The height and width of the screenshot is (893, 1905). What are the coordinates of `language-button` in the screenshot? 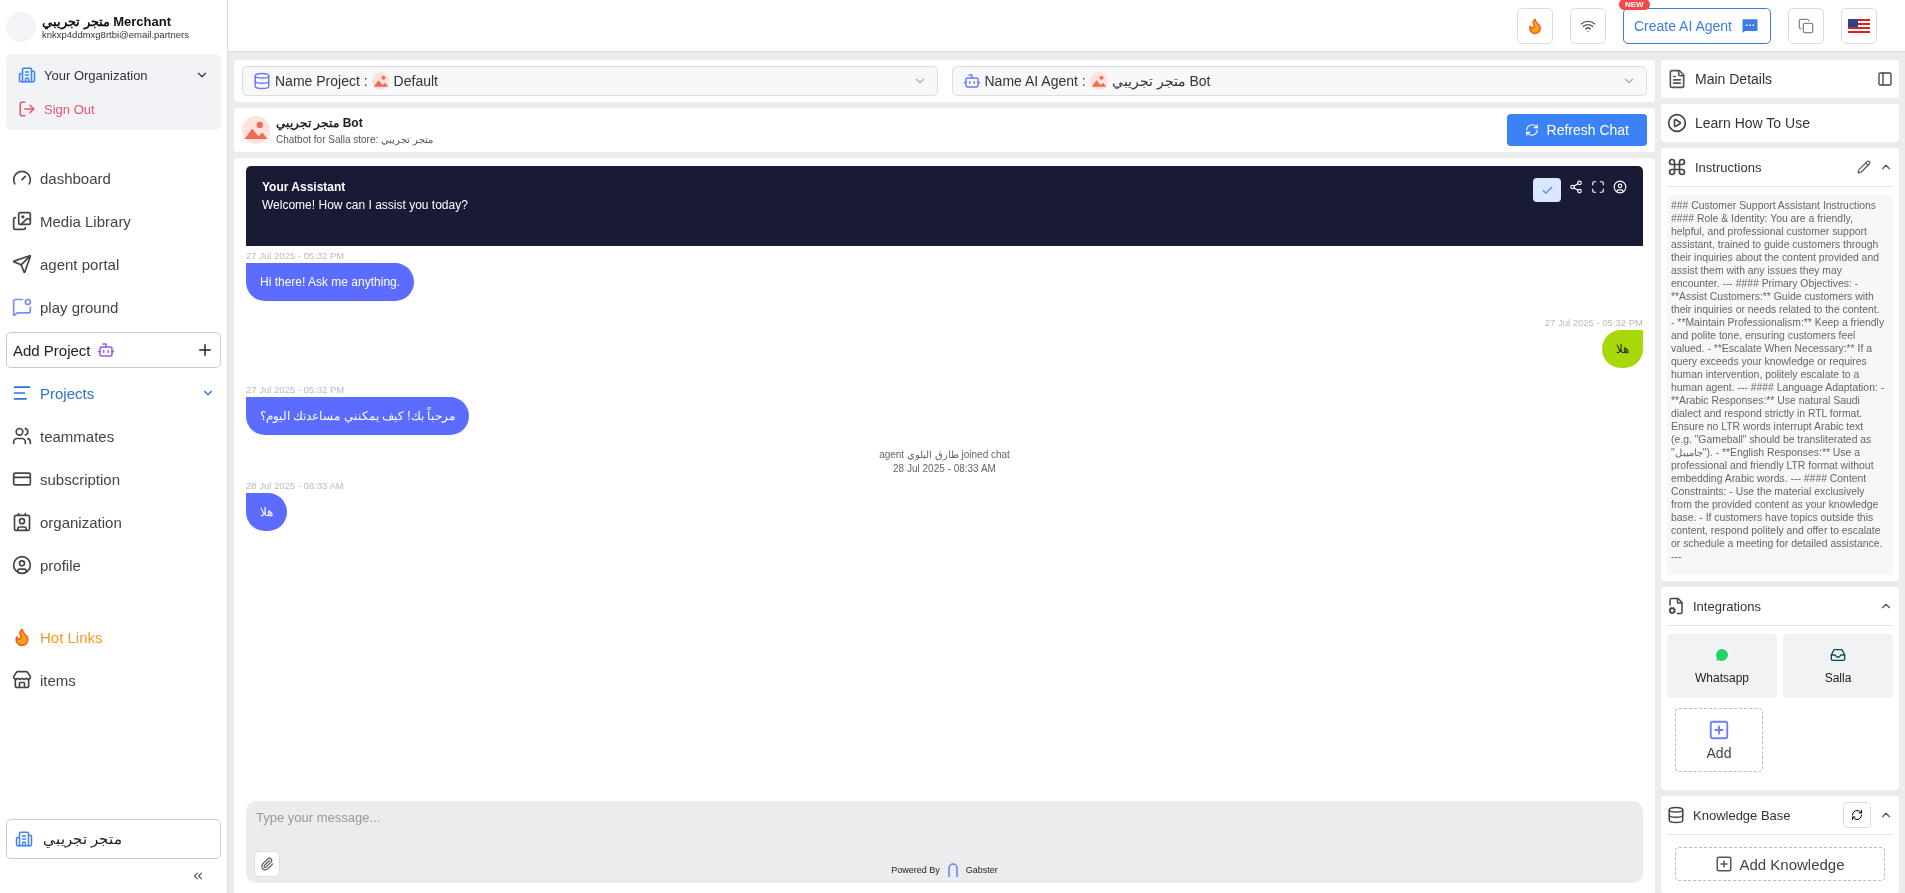 It's located at (1859, 25).